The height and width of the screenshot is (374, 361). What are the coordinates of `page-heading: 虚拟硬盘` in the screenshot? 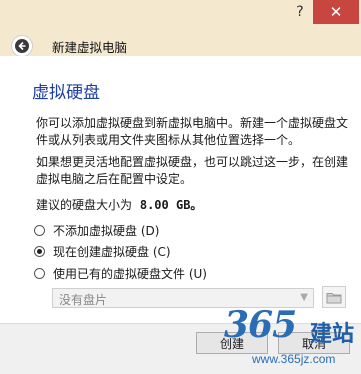 It's located at (66, 93).